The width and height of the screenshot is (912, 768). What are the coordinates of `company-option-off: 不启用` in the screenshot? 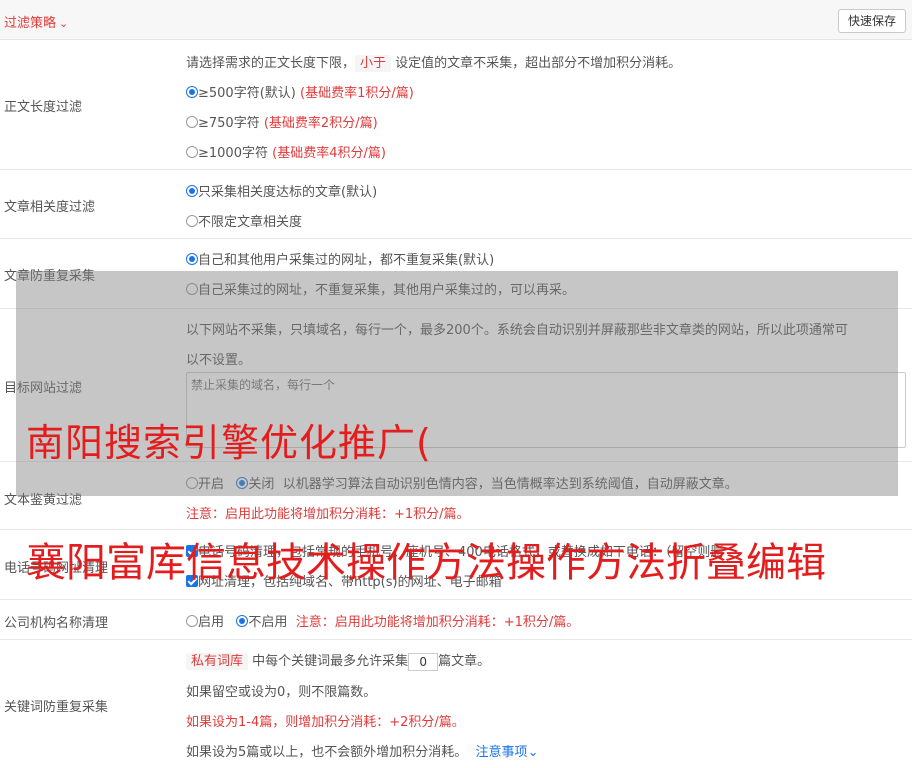 It's located at (261, 622).